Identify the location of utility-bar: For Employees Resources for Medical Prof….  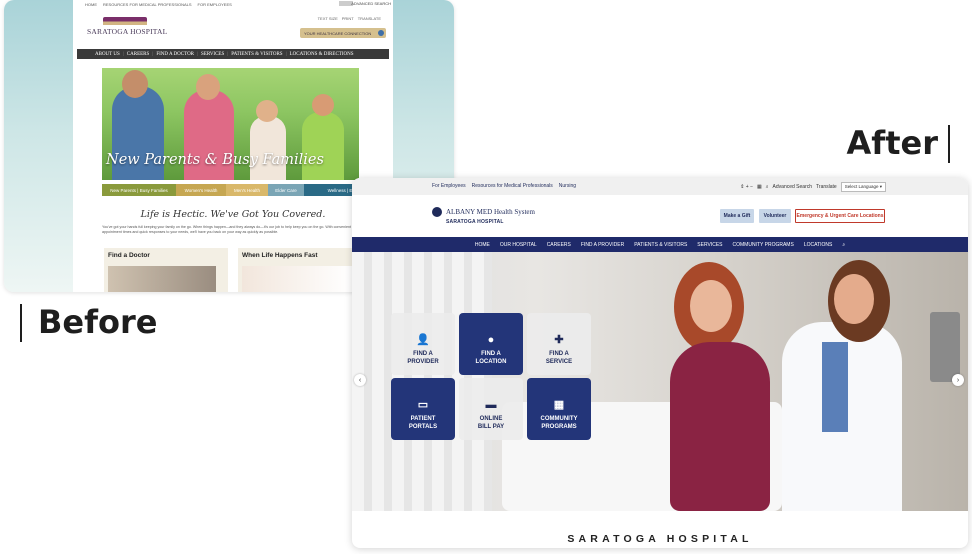
(660, 186).